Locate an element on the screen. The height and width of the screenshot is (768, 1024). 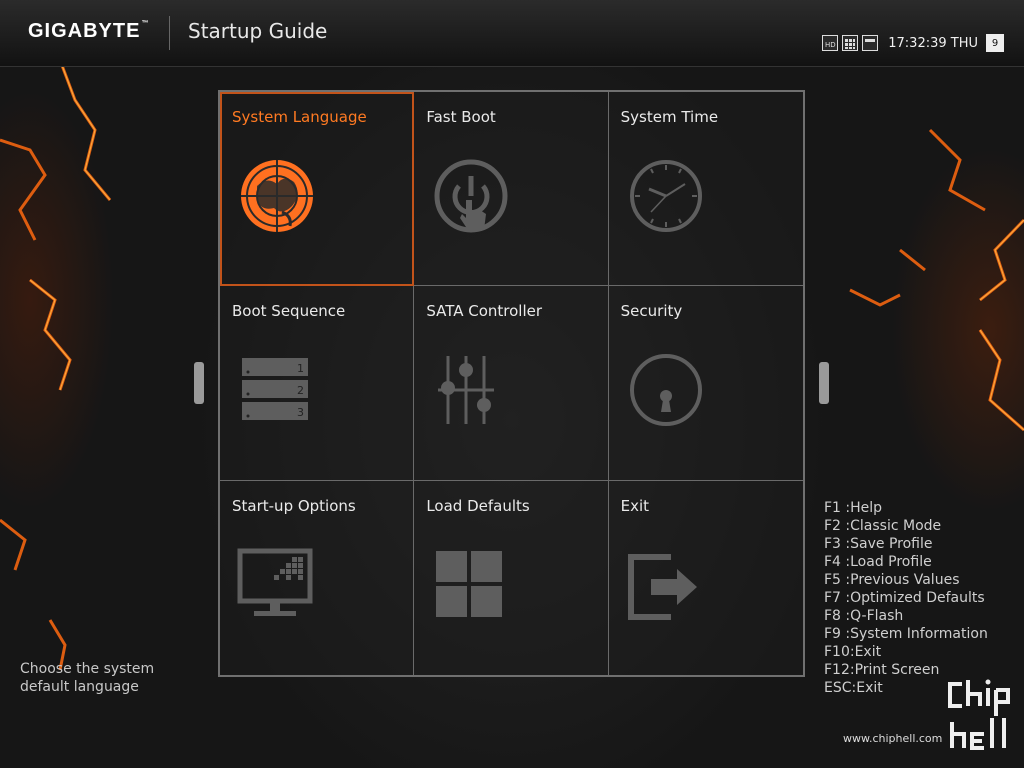
tile-sata-controller: SATA Controller is located at coordinates (511, 383).